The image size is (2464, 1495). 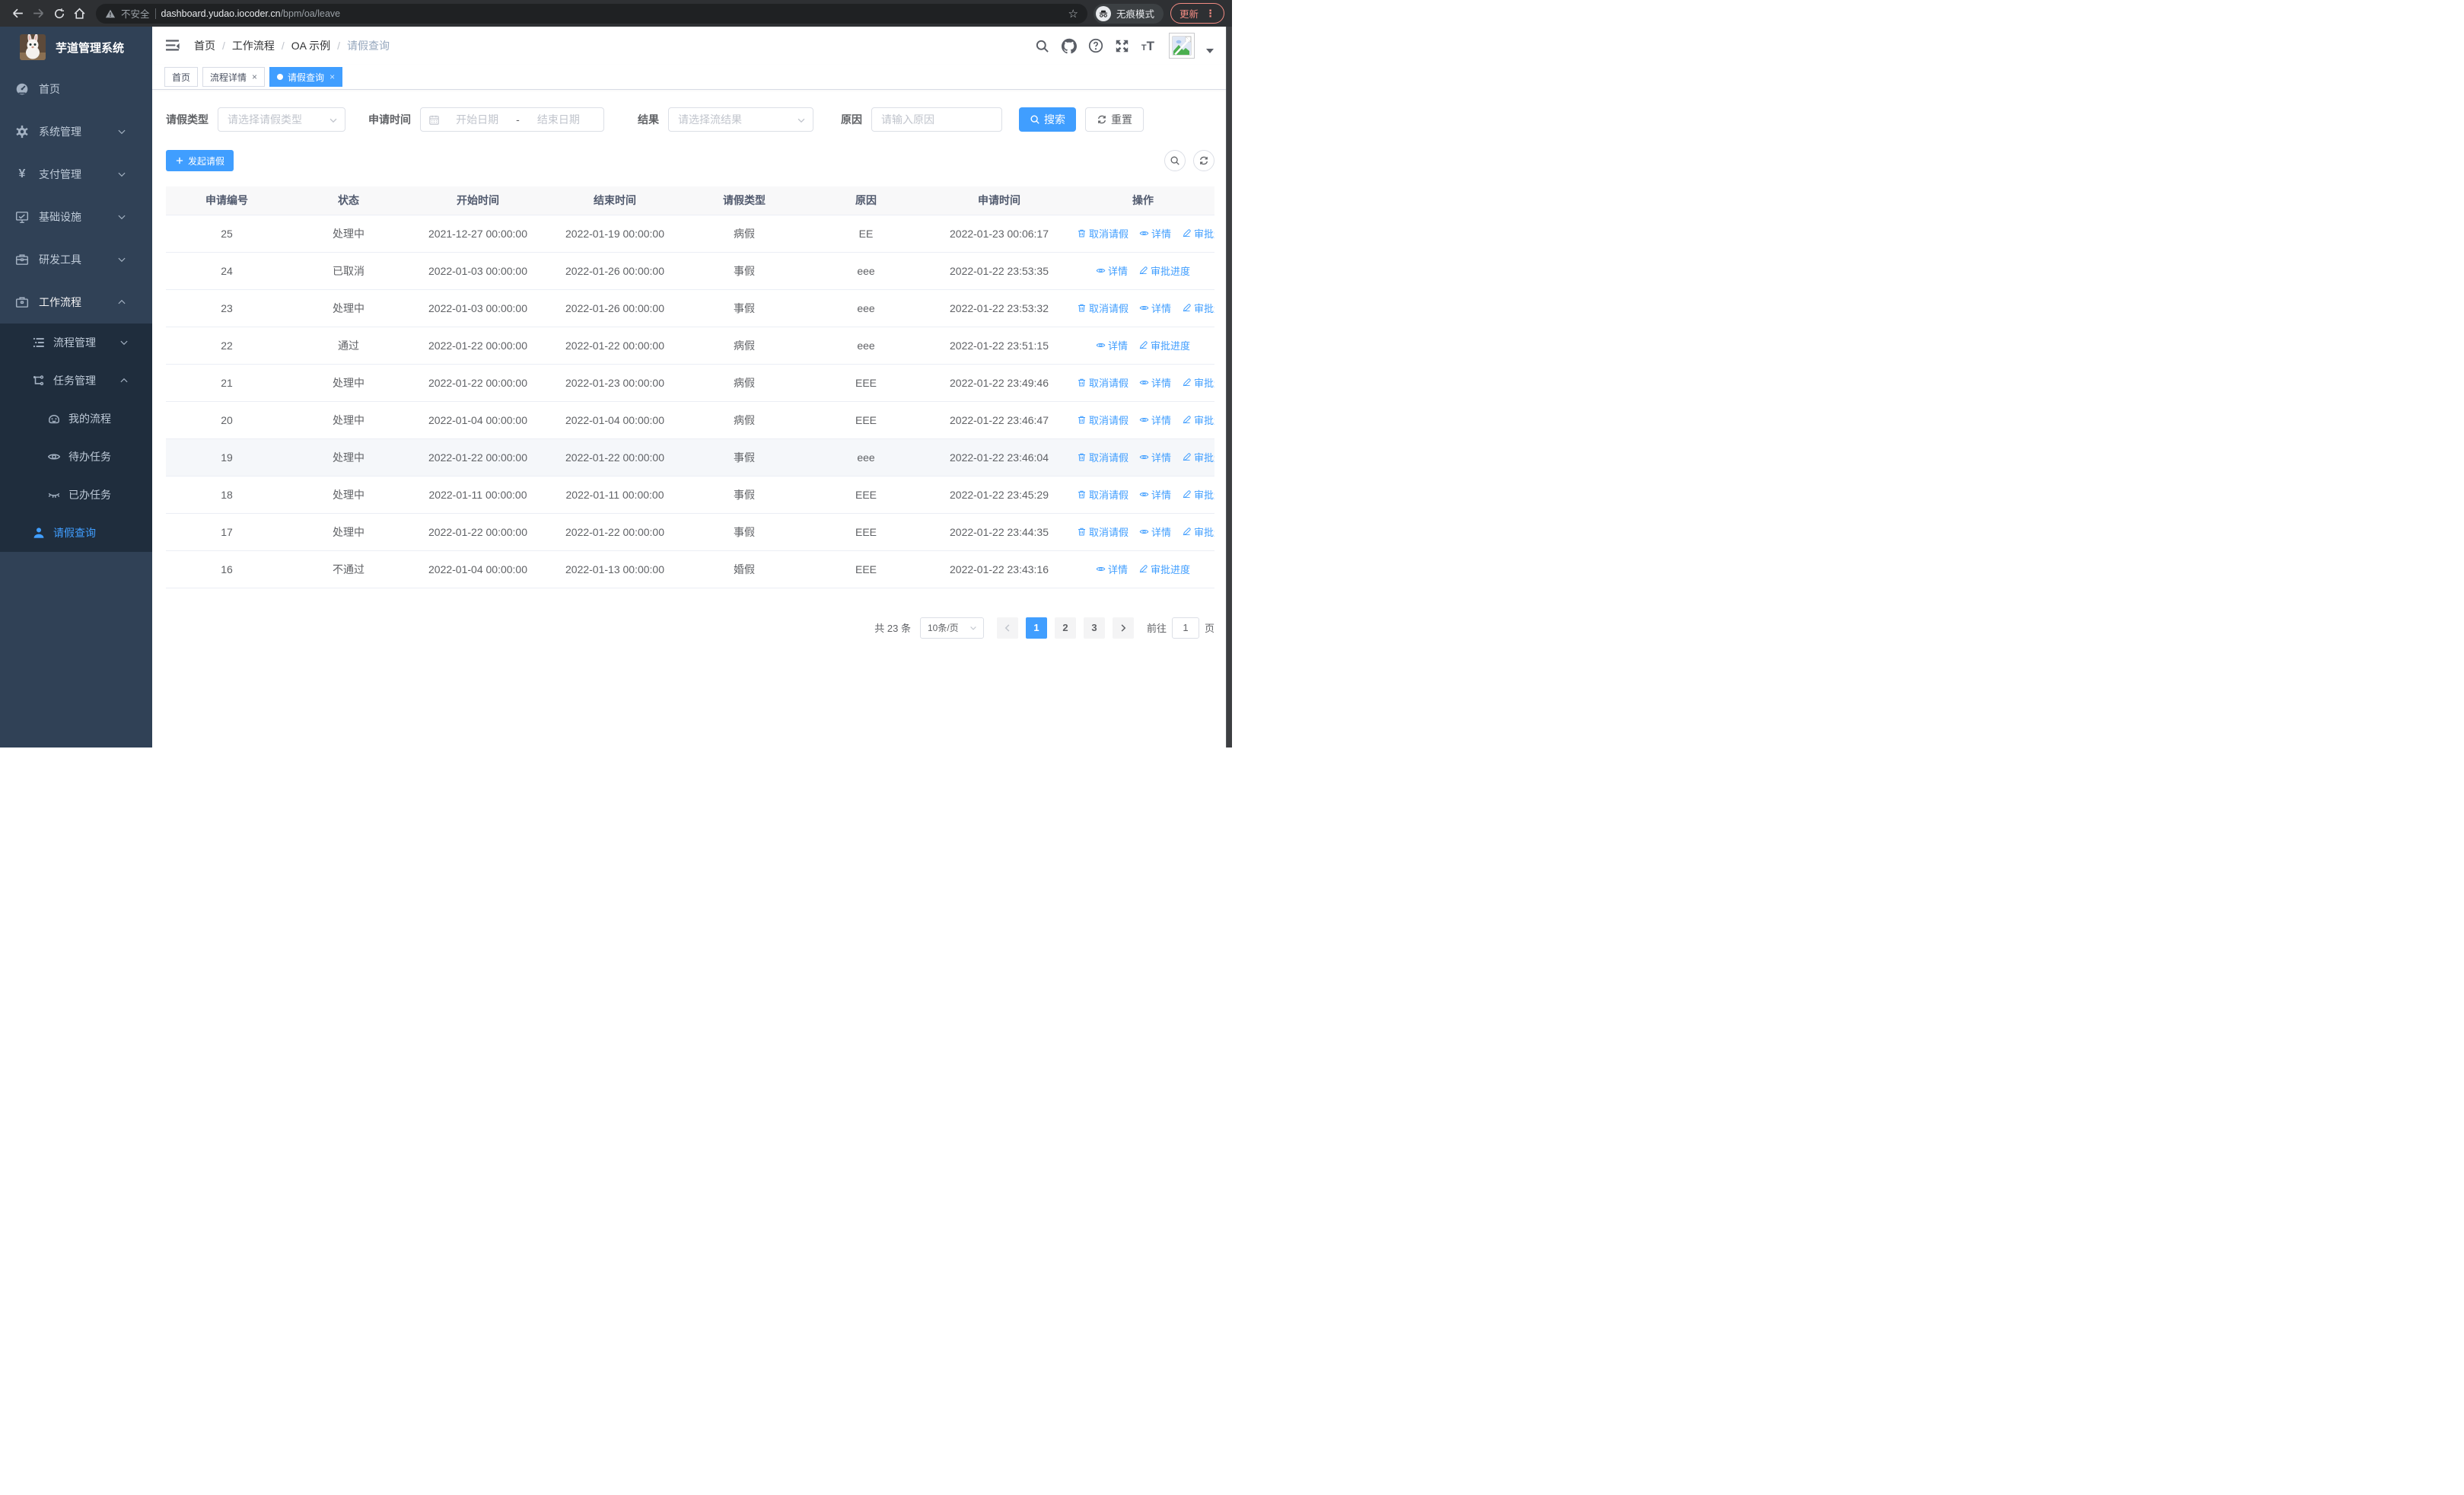 I want to click on page-number-button: 3, so click(x=1094, y=628).